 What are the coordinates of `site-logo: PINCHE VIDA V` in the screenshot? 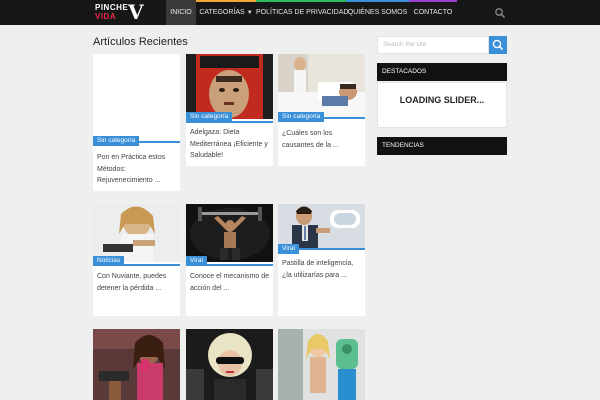 It's located at (121, 12).